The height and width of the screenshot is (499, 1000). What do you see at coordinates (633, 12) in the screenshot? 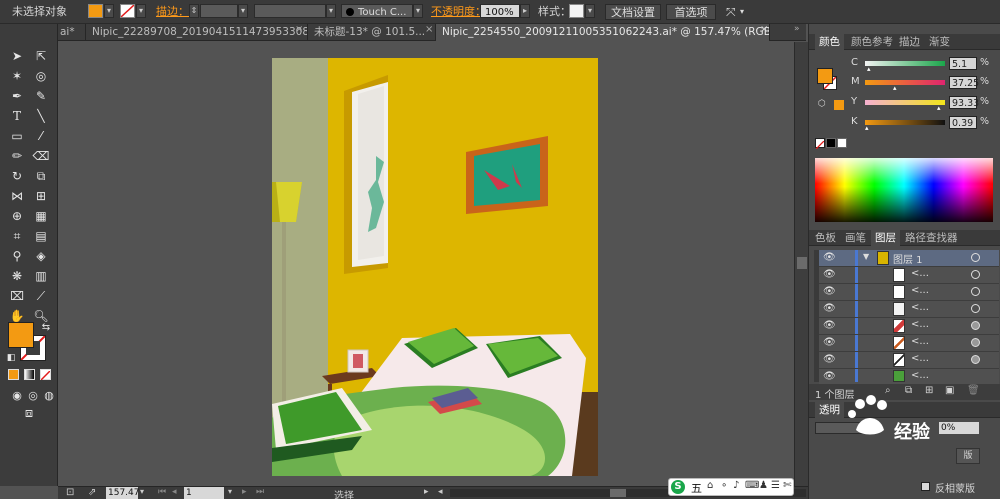
I see `document-setup-button: 文档设置` at bounding box center [633, 12].